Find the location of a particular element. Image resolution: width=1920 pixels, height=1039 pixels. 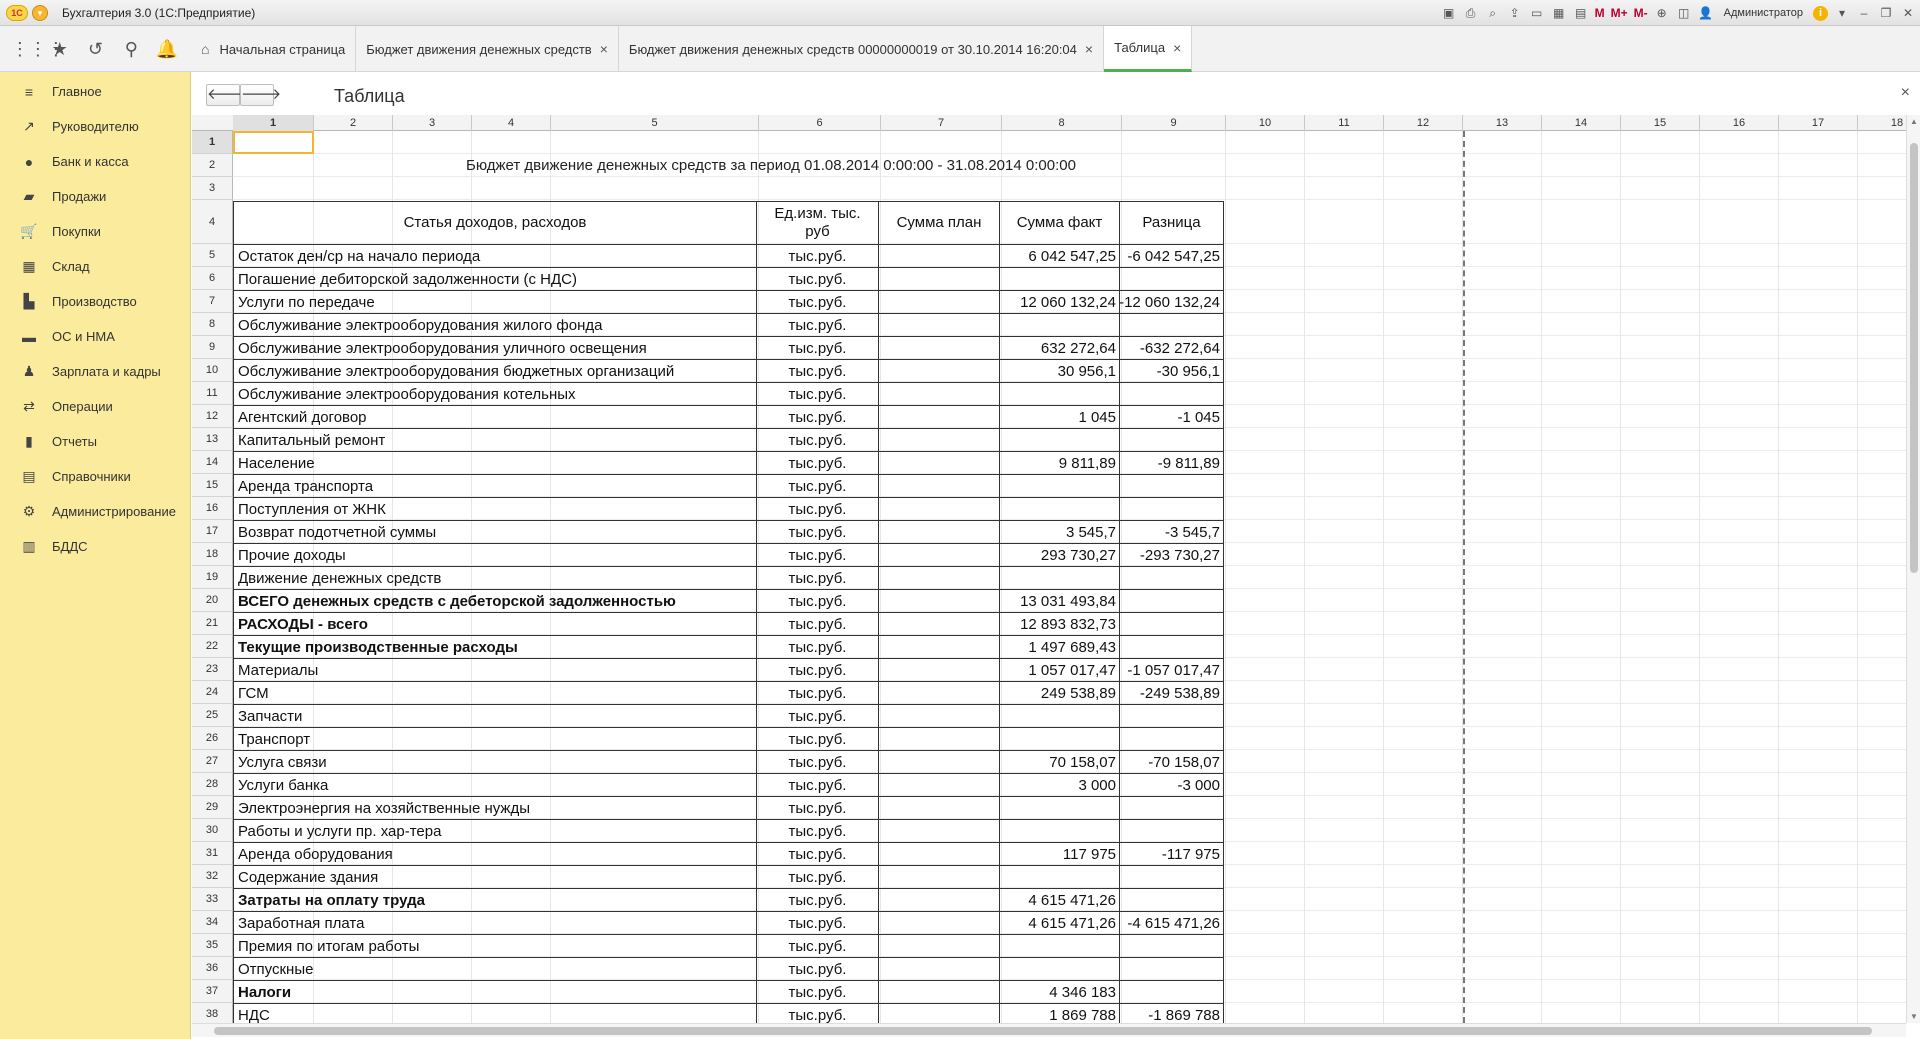

cell-item: Аренда транспорта is located at coordinates (495, 486).